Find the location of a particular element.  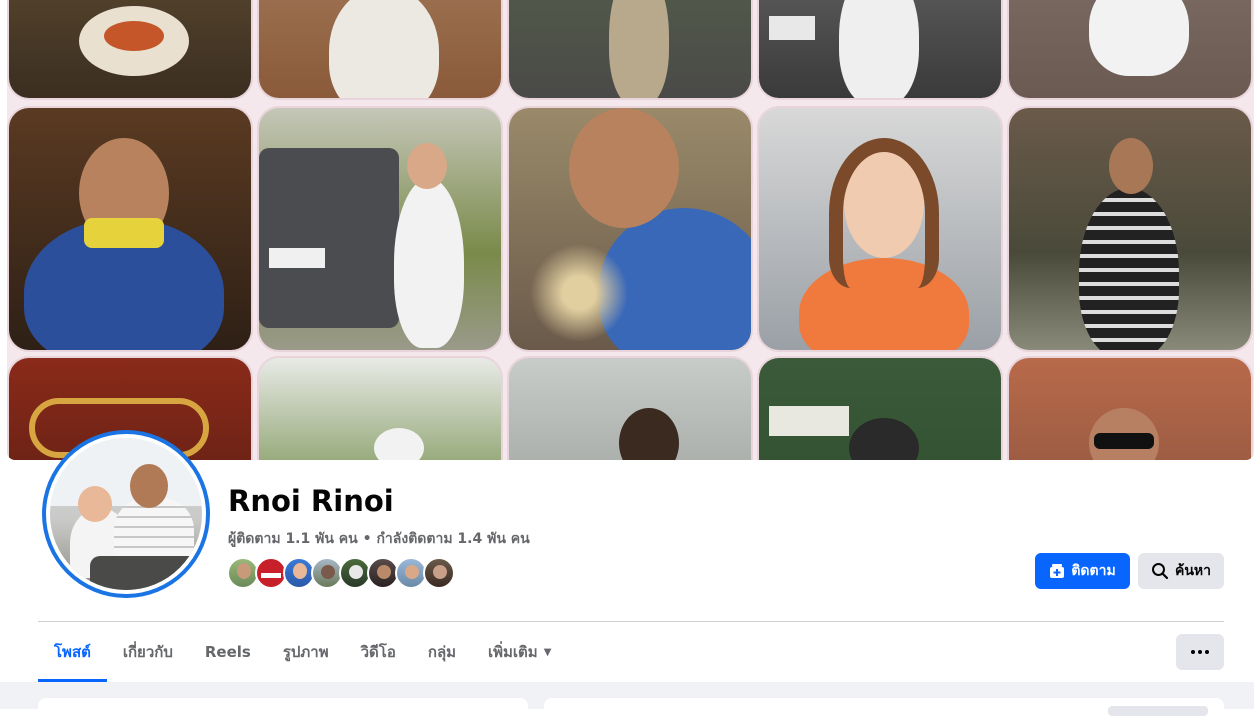

posts-card is located at coordinates (884, 708).